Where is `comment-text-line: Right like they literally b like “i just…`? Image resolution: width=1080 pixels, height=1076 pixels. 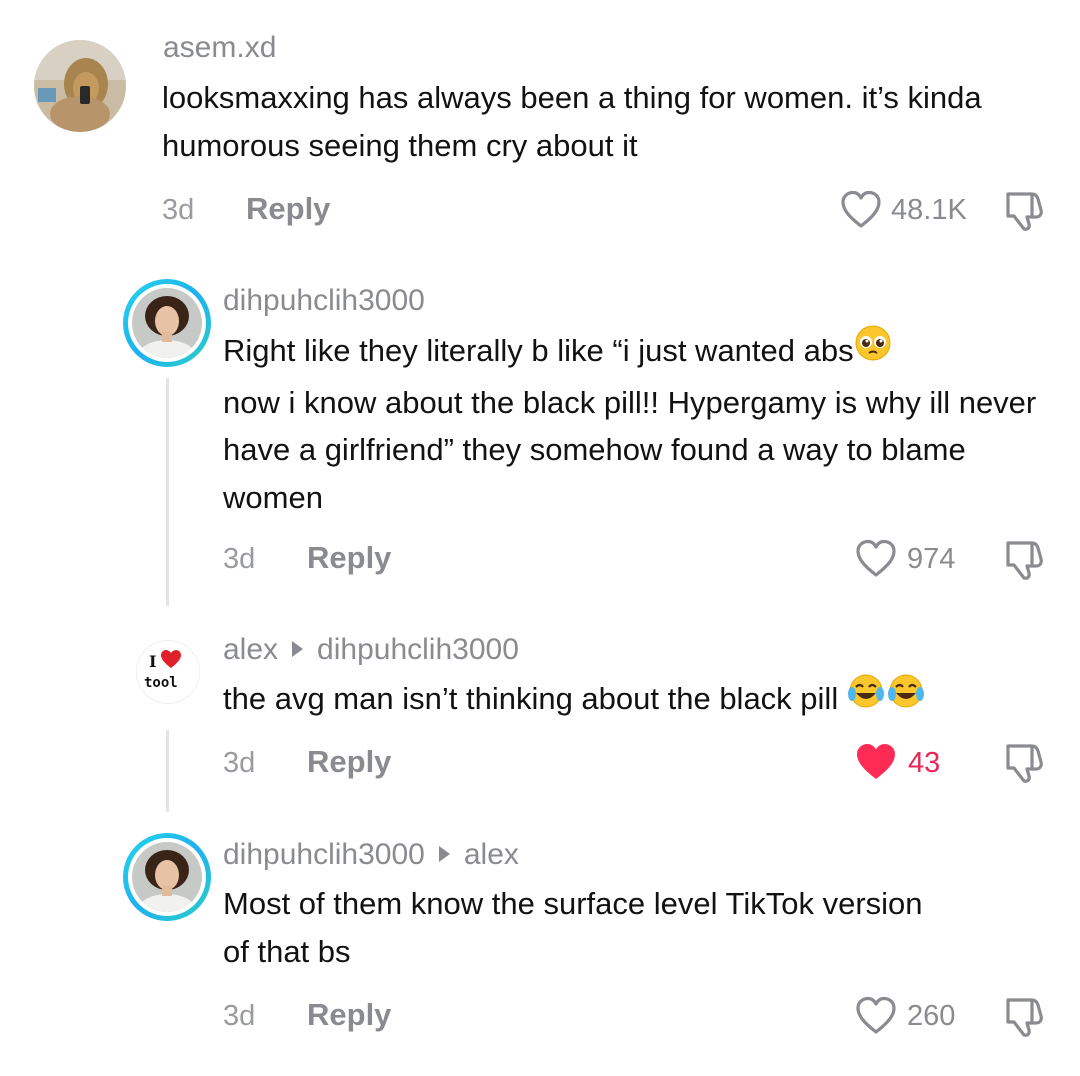 comment-text-line: Right like they literally b like “i just… is located at coordinates (538, 350).